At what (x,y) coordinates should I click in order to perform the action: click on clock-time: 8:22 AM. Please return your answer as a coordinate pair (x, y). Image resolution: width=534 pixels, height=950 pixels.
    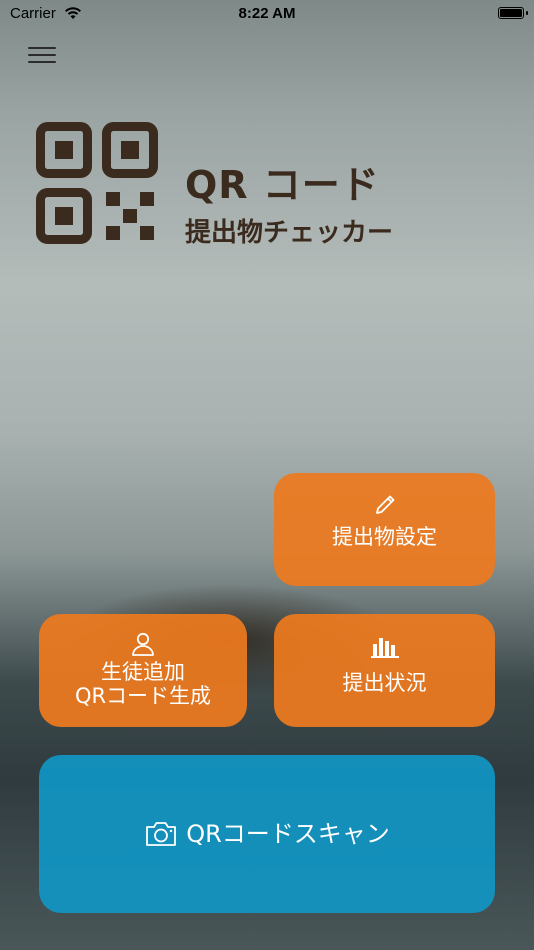
    Looking at the image, I should click on (267, 13).